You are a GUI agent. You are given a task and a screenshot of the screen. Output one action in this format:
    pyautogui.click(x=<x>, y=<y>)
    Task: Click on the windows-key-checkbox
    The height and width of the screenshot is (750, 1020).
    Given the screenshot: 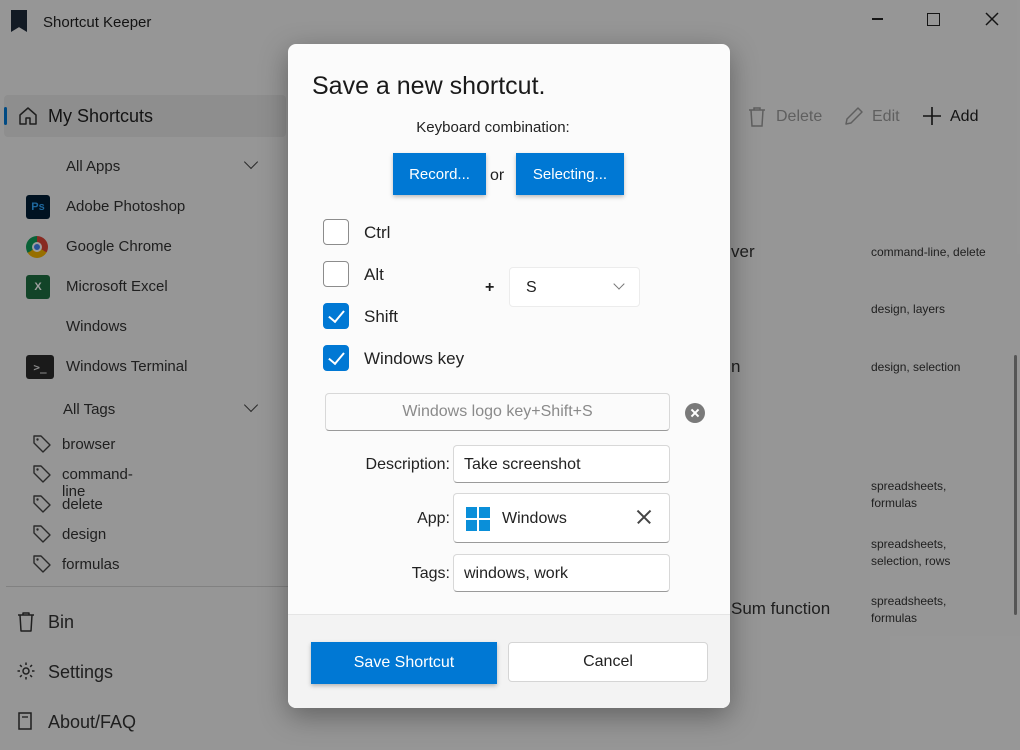 What is the action you would take?
    pyautogui.click(x=336, y=358)
    